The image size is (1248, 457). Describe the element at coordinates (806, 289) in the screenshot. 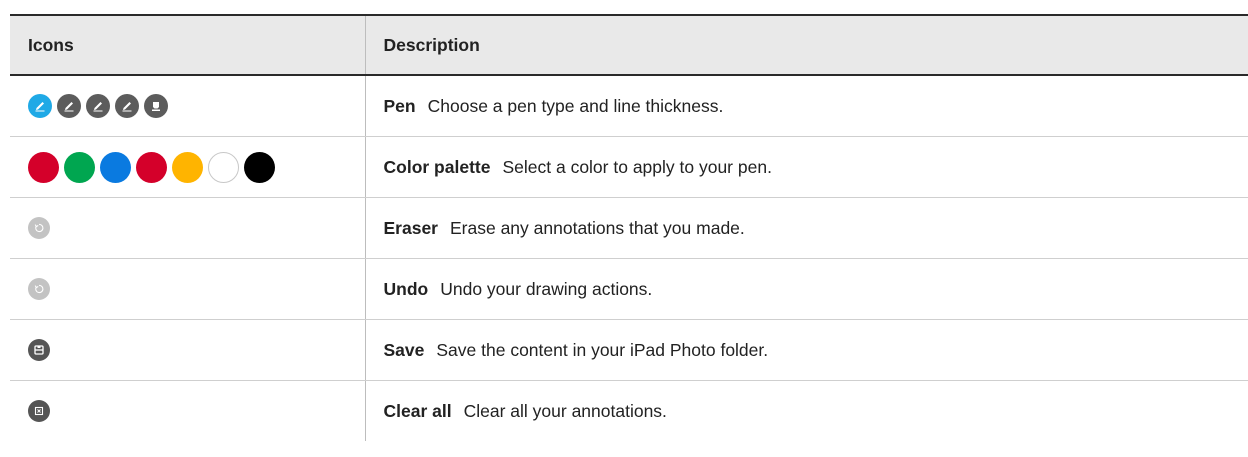

I see `description-cell: Undo Undo your drawing actions.` at that location.